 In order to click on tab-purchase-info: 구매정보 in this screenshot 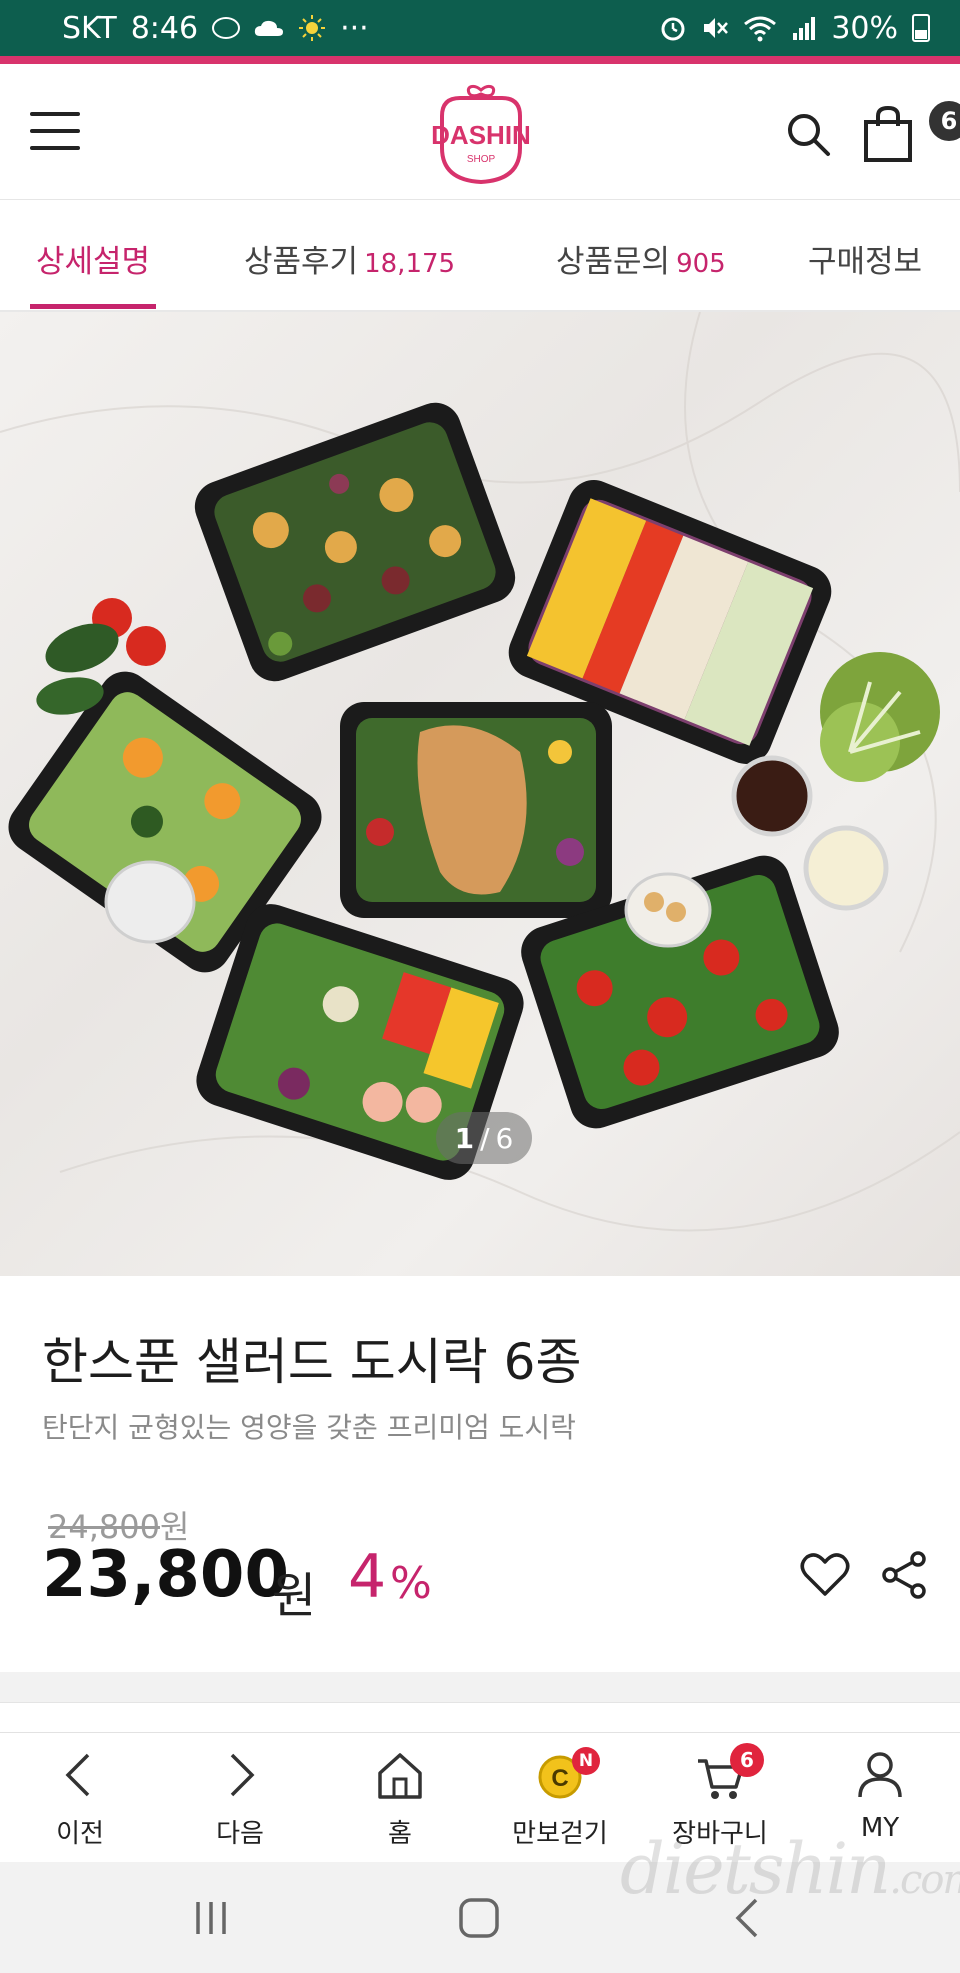, I will do `click(865, 258)`.